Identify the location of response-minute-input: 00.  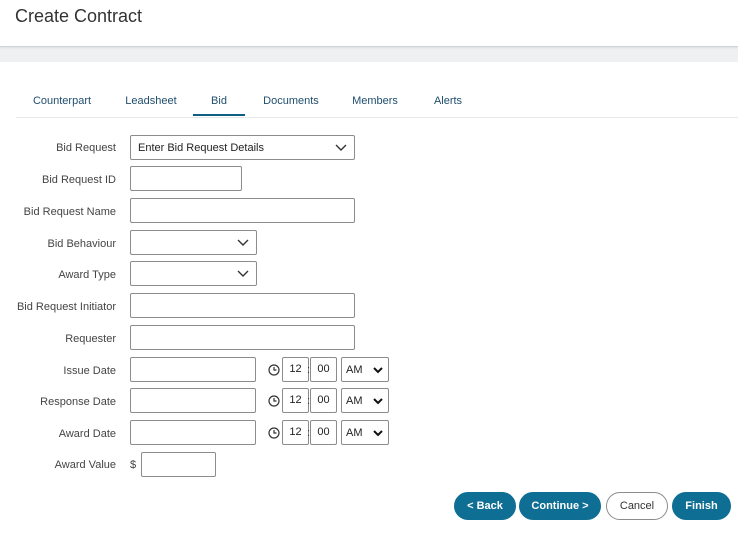
(323, 400).